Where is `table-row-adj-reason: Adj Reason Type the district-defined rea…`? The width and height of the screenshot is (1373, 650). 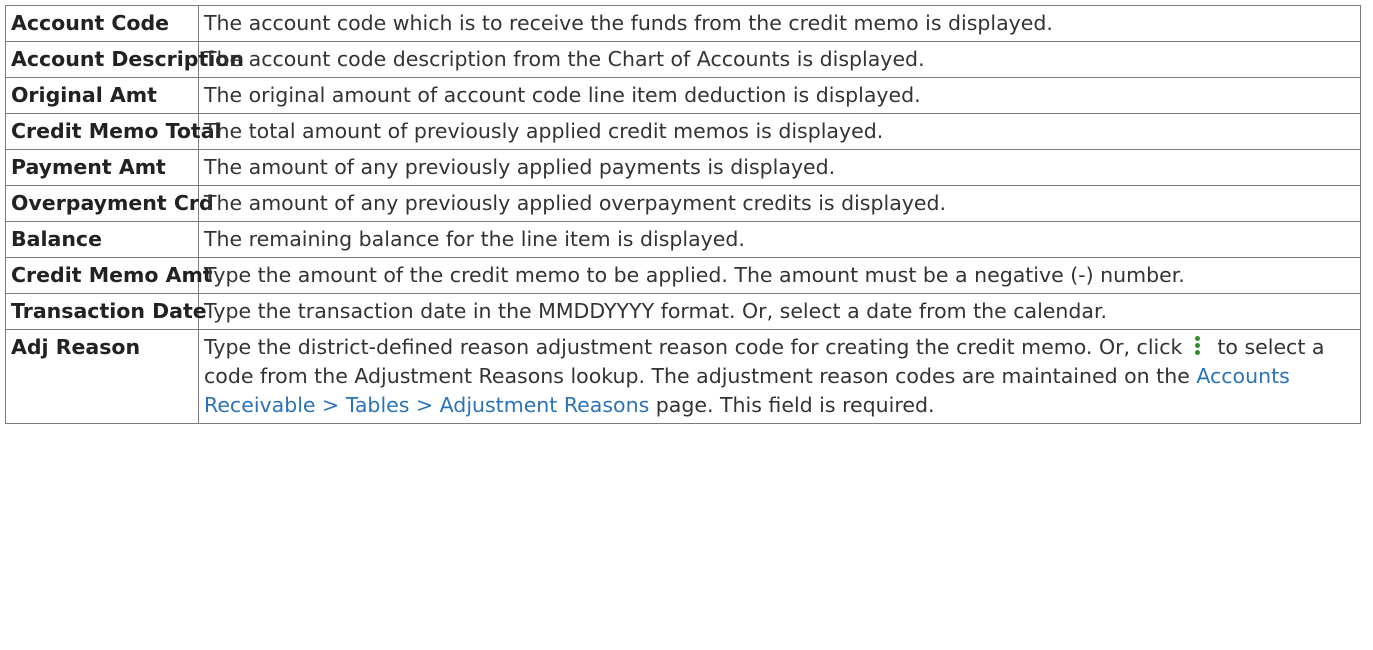
table-row-adj-reason: Adj Reason Type the district-defined rea… is located at coordinates (683, 376).